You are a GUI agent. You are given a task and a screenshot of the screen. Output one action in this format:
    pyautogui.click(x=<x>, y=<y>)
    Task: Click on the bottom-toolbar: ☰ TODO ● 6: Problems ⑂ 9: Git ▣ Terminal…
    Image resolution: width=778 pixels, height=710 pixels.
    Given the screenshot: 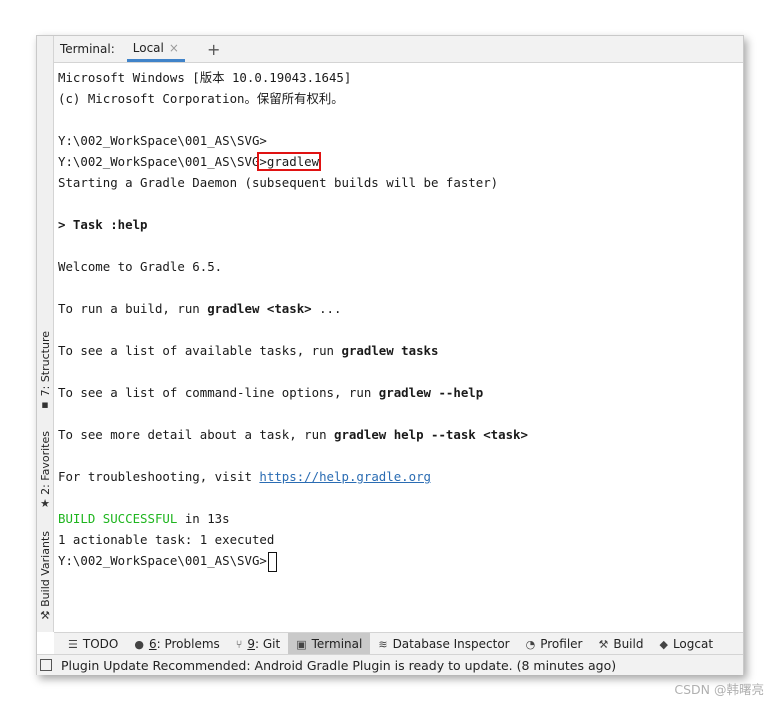 What is the action you would take?
    pyautogui.click(x=398, y=643)
    